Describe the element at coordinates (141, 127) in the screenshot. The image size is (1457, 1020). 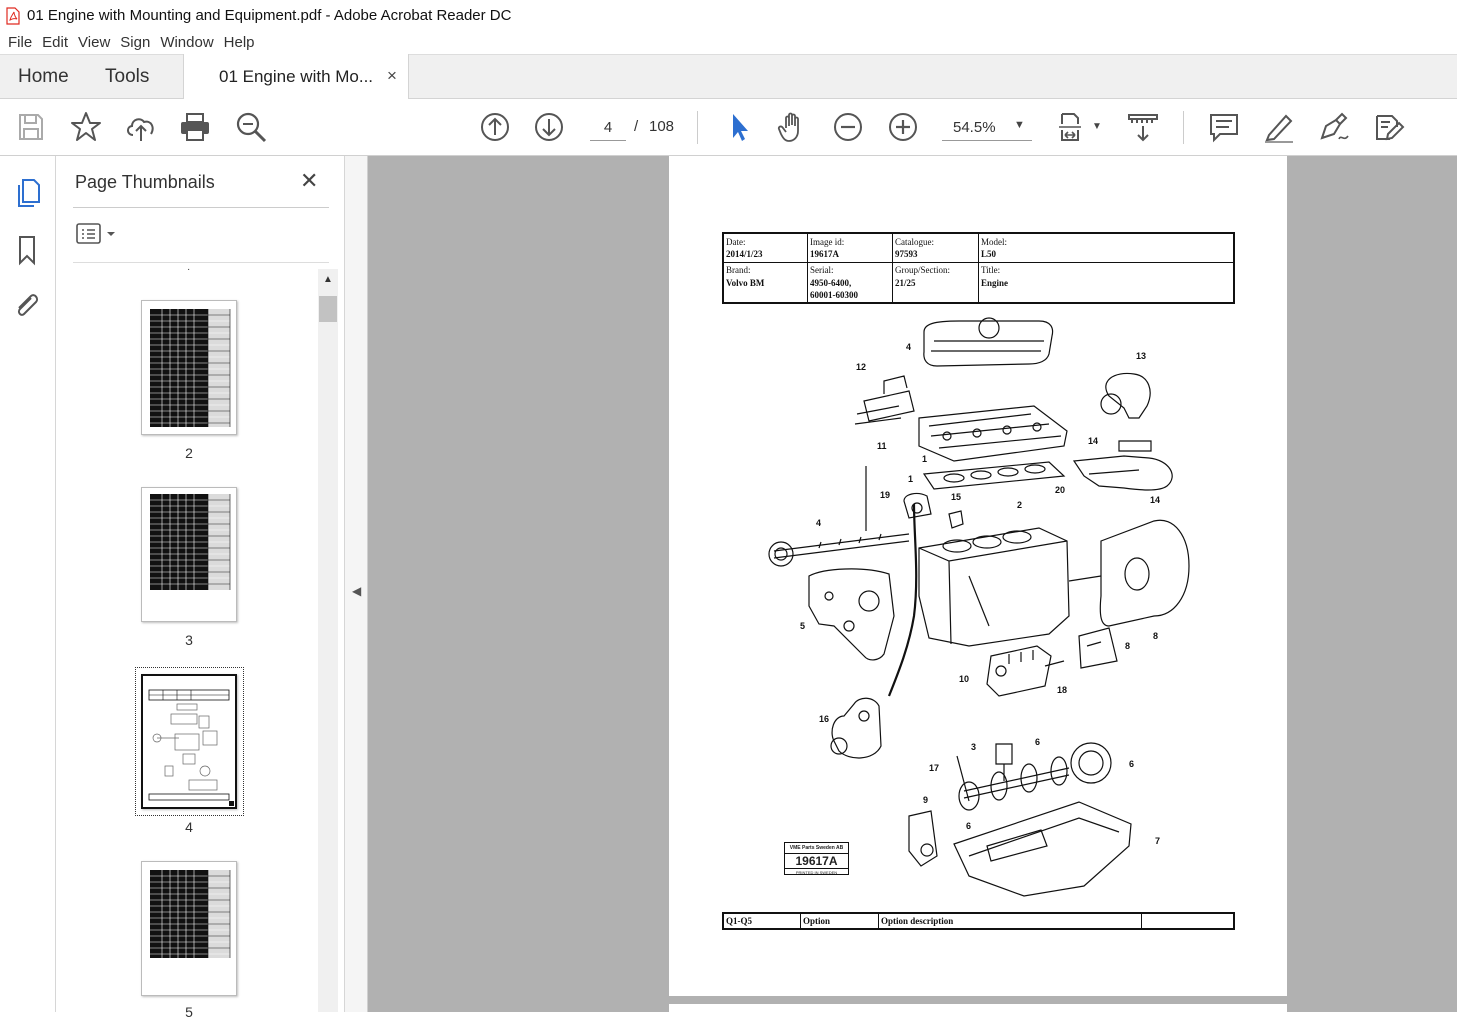
I see `cloud-upload-icon` at that location.